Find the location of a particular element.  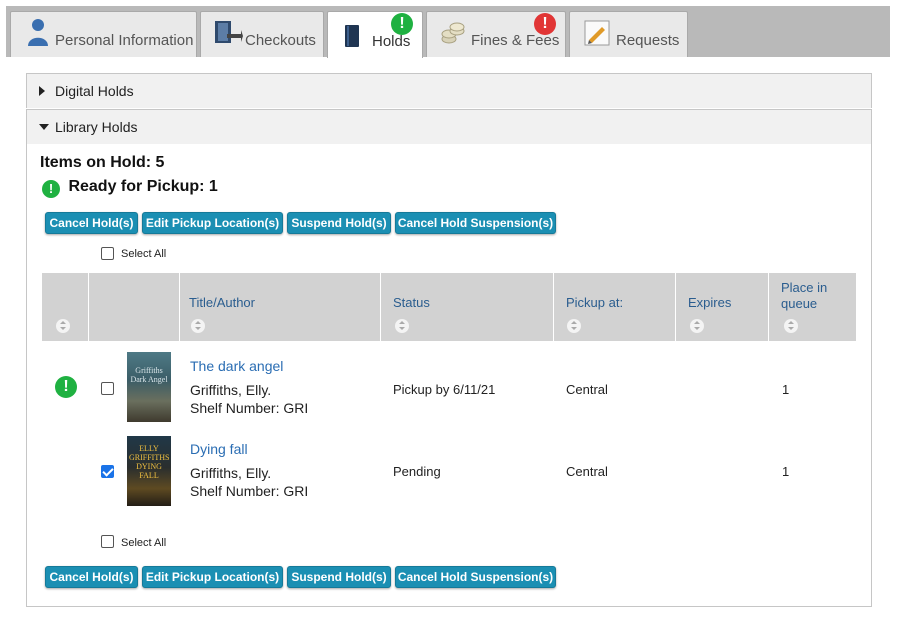

book-cover-image: Griffiths Dark Angel is located at coordinates (149, 387).